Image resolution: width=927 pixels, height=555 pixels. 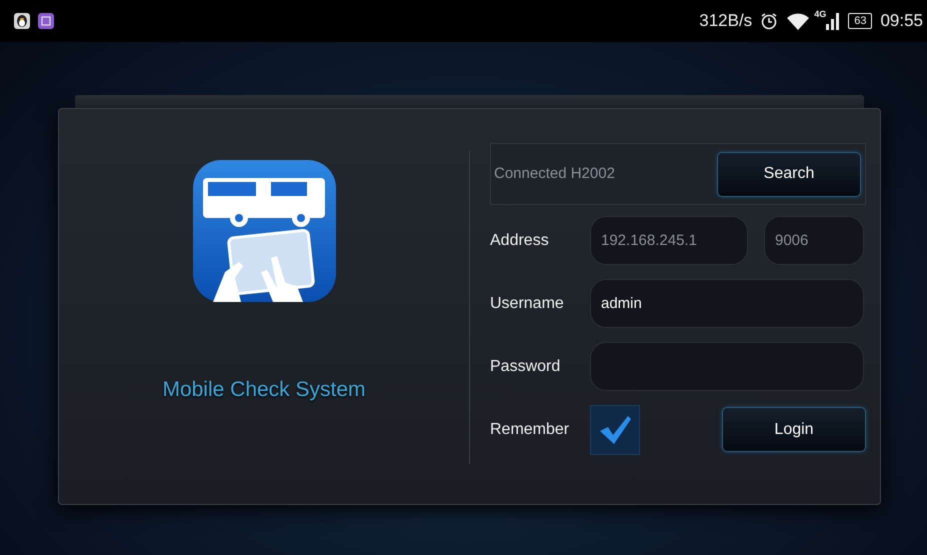 I want to click on bus-tablet-logo-icon, so click(x=264, y=231).